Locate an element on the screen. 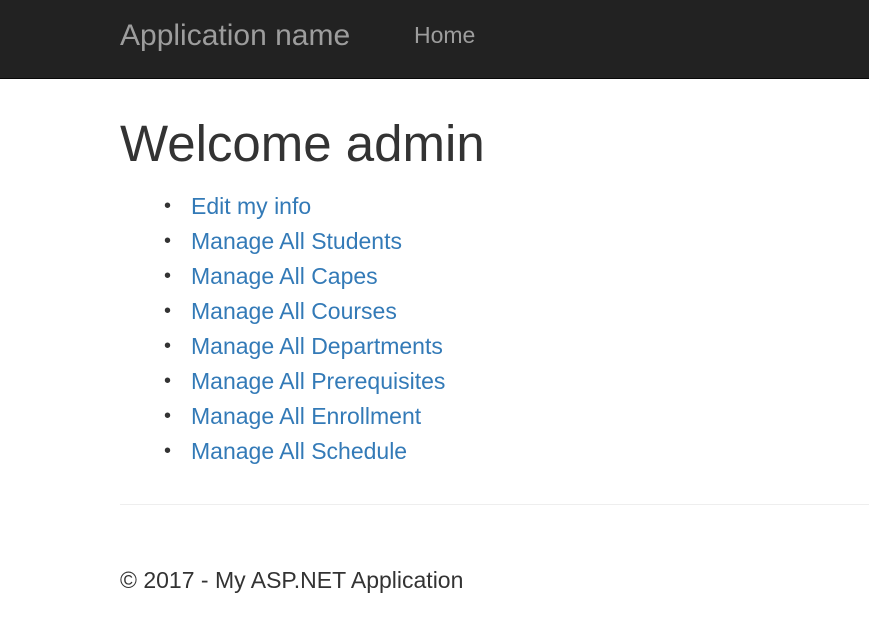 This screenshot has height=621, width=869. edit-my-info-link: Edit my info is located at coordinates (251, 206).